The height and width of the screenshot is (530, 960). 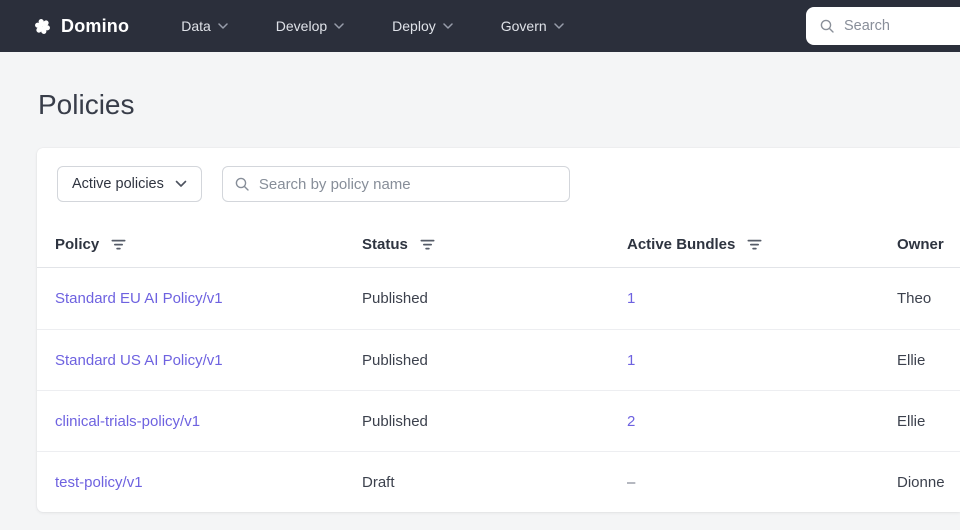 I want to click on column-header-owner: Owner, so click(x=928, y=244).